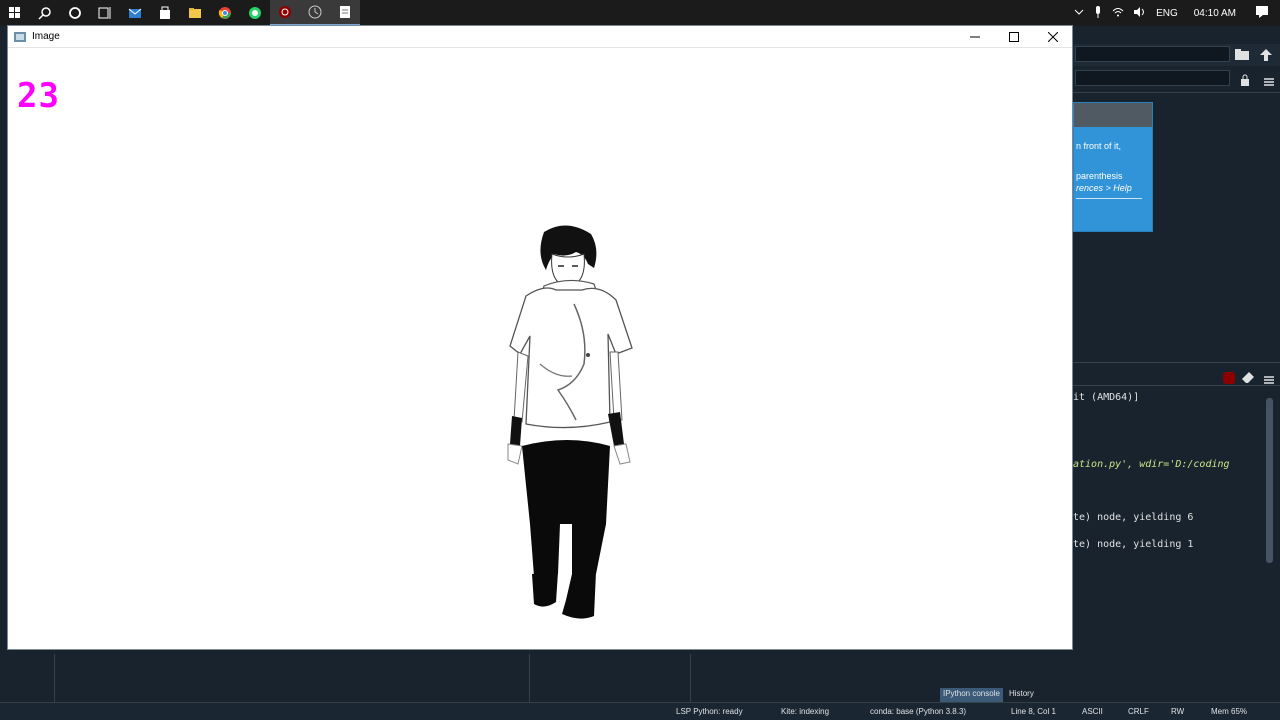  What do you see at coordinates (1021, 695) in the screenshot?
I see `tab-history: History` at bounding box center [1021, 695].